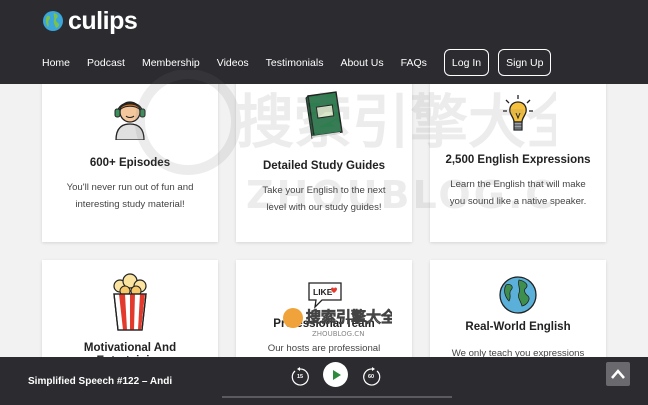 The height and width of the screenshot is (405, 648). I want to click on chevron-up-icon, so click(618, 374).